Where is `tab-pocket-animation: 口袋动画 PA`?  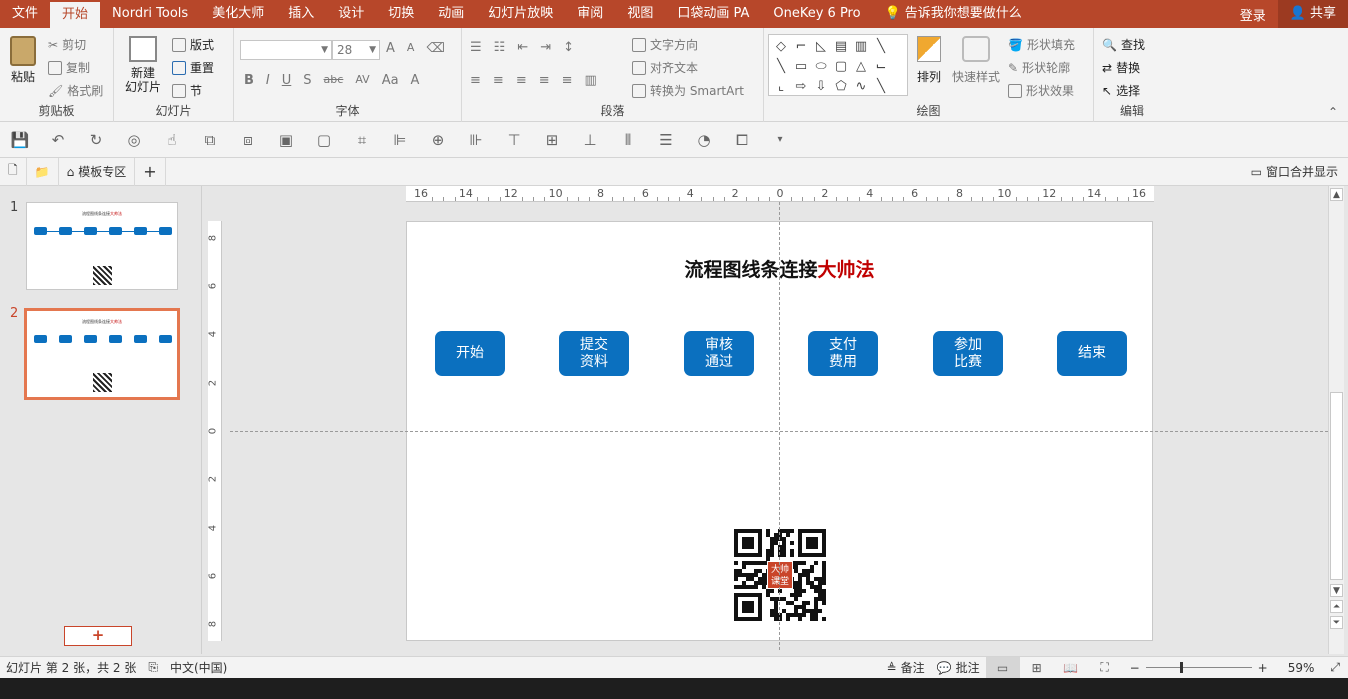 tab-pocket-animation: 口袋动画 PA is located at coordinates (713, 14).